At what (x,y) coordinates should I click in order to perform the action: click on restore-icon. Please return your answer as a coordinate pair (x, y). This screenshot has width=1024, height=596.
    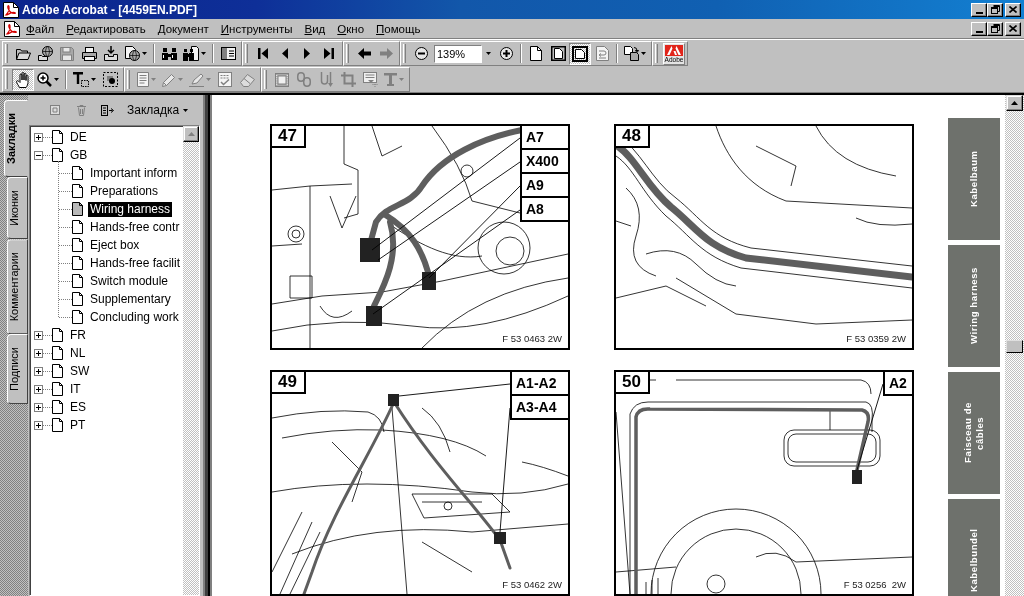
    Looking at the image, I should click on (995, 9).